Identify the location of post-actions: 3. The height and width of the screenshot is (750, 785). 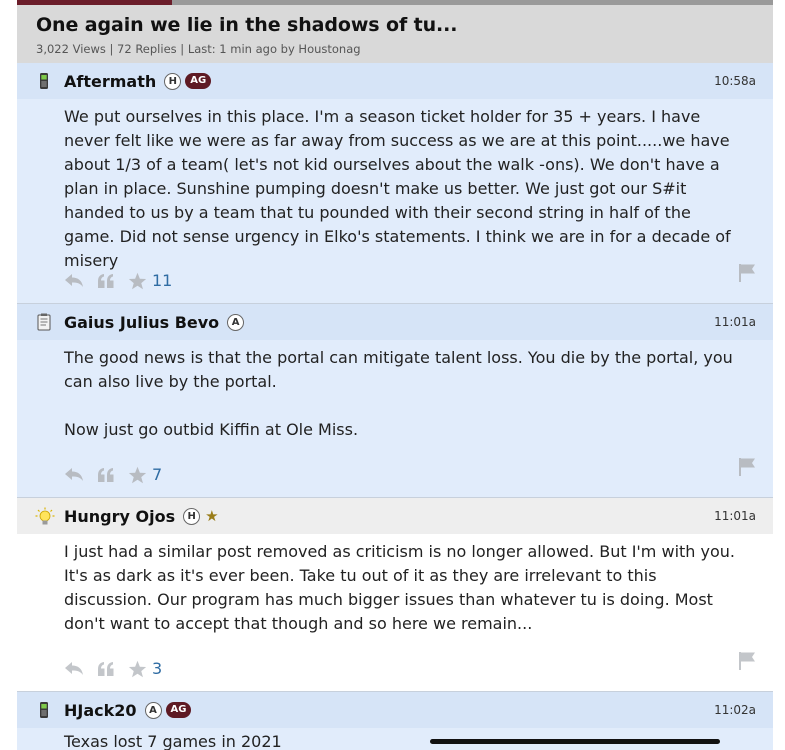
(119, 668).